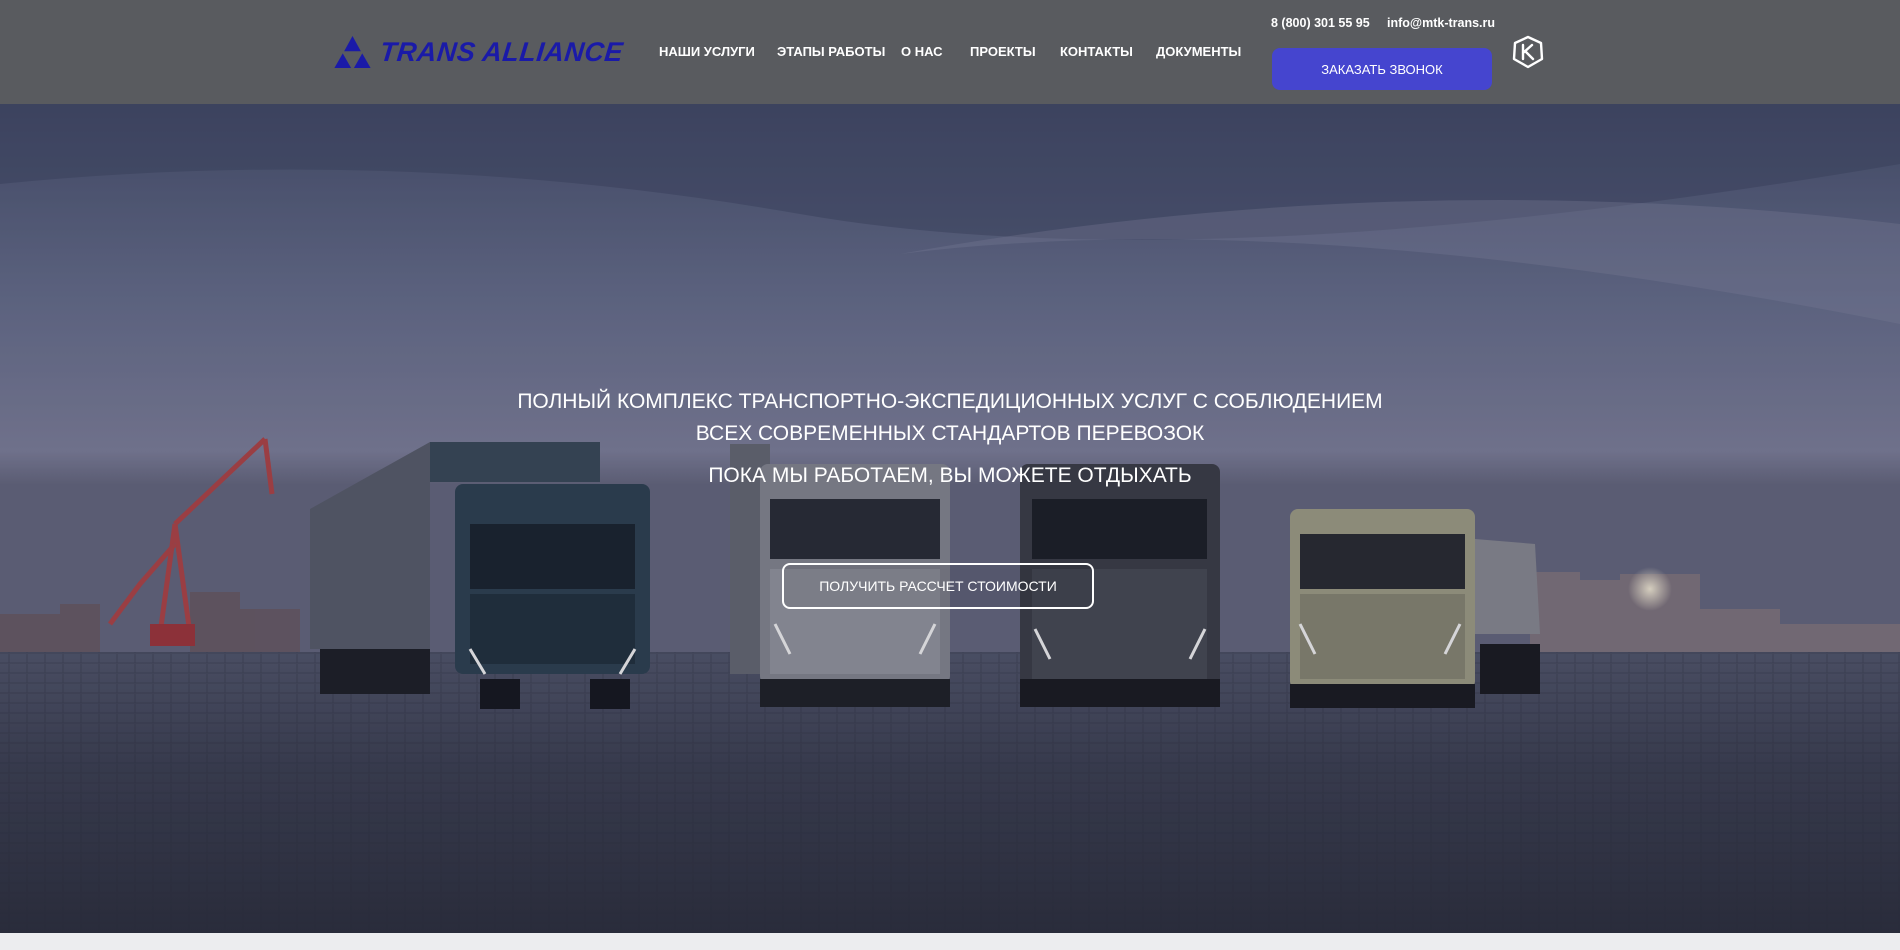 This screenshot has width=1900, height=950. What do you see at coordinates (1441, 23) in the screenshot?
I see `email-link: info@mtk-trans.ru` at bounding box center [1441, 23].